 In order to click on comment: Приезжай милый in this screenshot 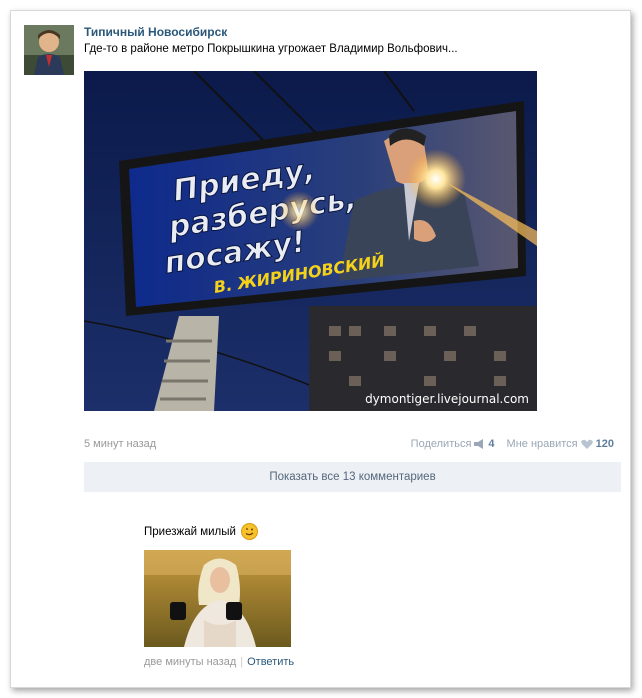, I will do `click(201, 531)`.